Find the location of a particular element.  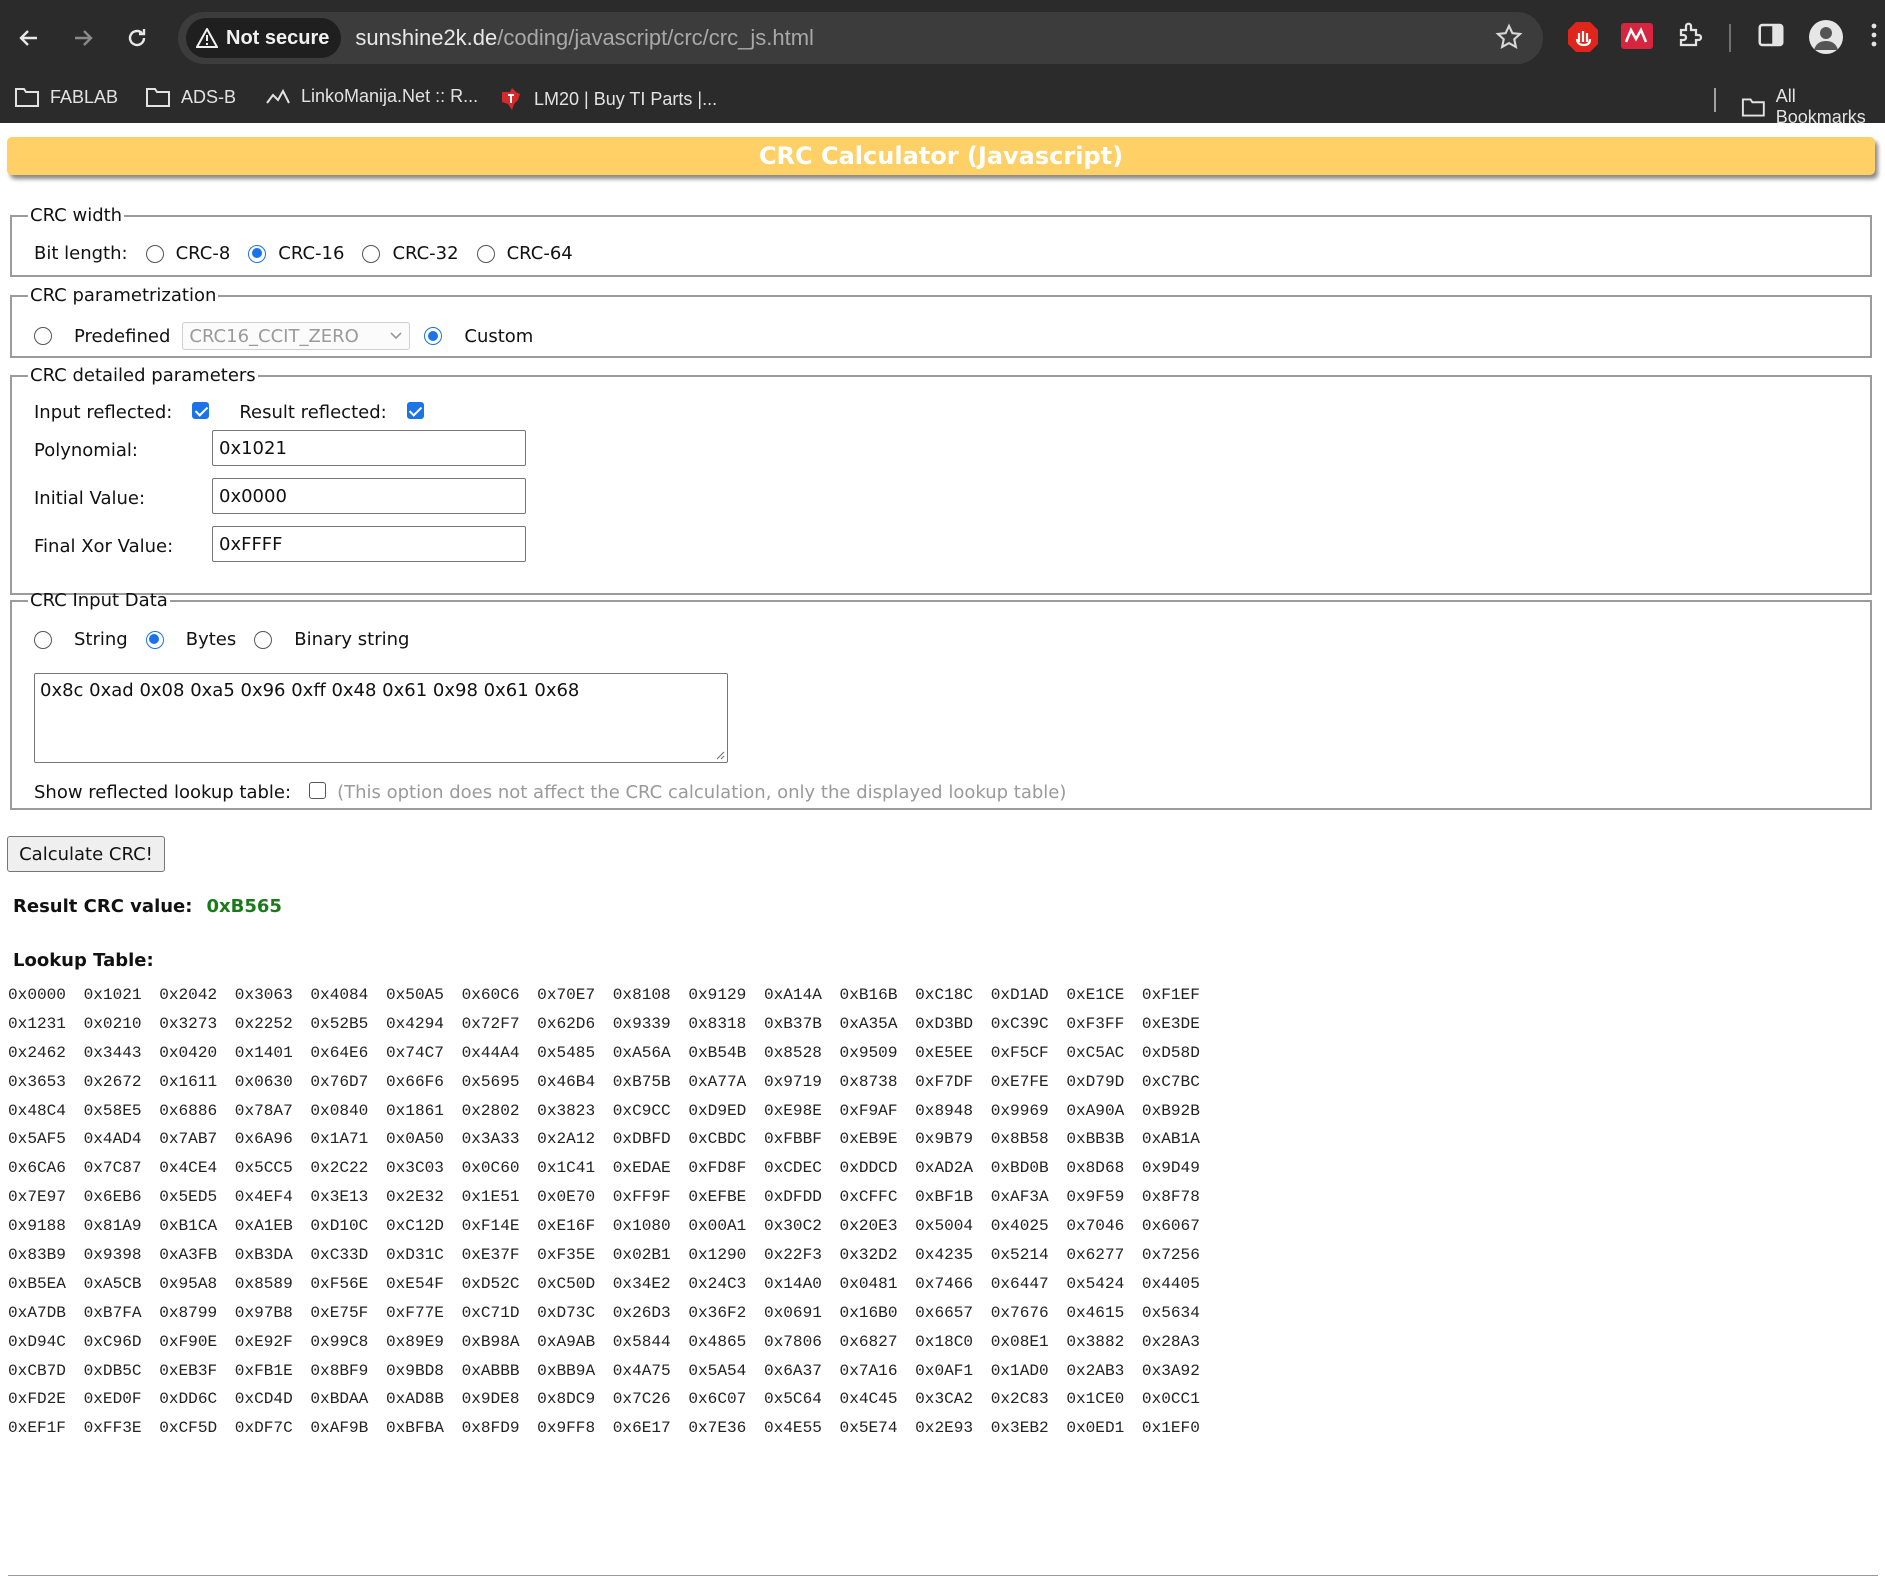

lookup-table-cell: 0x4AD4 is located at coordinates (112, 1139).